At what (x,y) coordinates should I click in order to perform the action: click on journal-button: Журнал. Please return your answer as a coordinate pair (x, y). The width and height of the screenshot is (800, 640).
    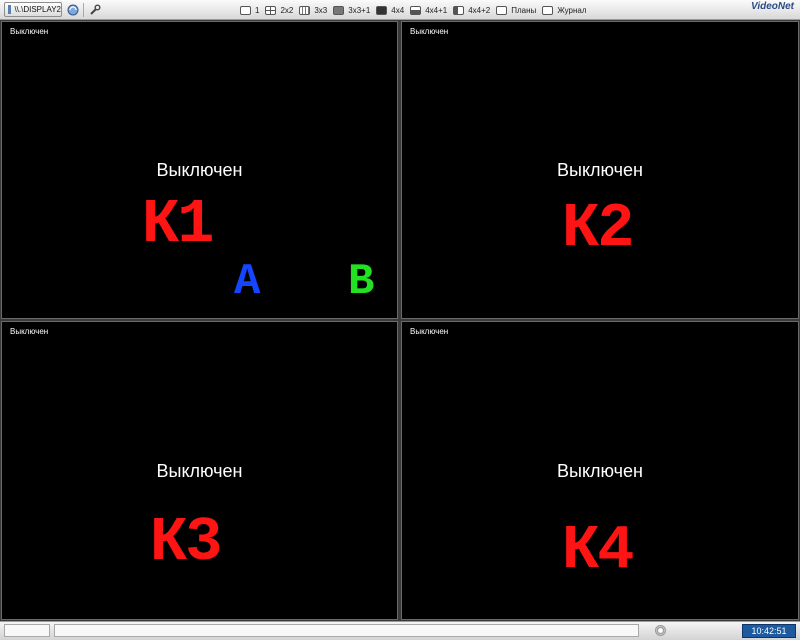
    Looking at the image, I should click on (564, 10).